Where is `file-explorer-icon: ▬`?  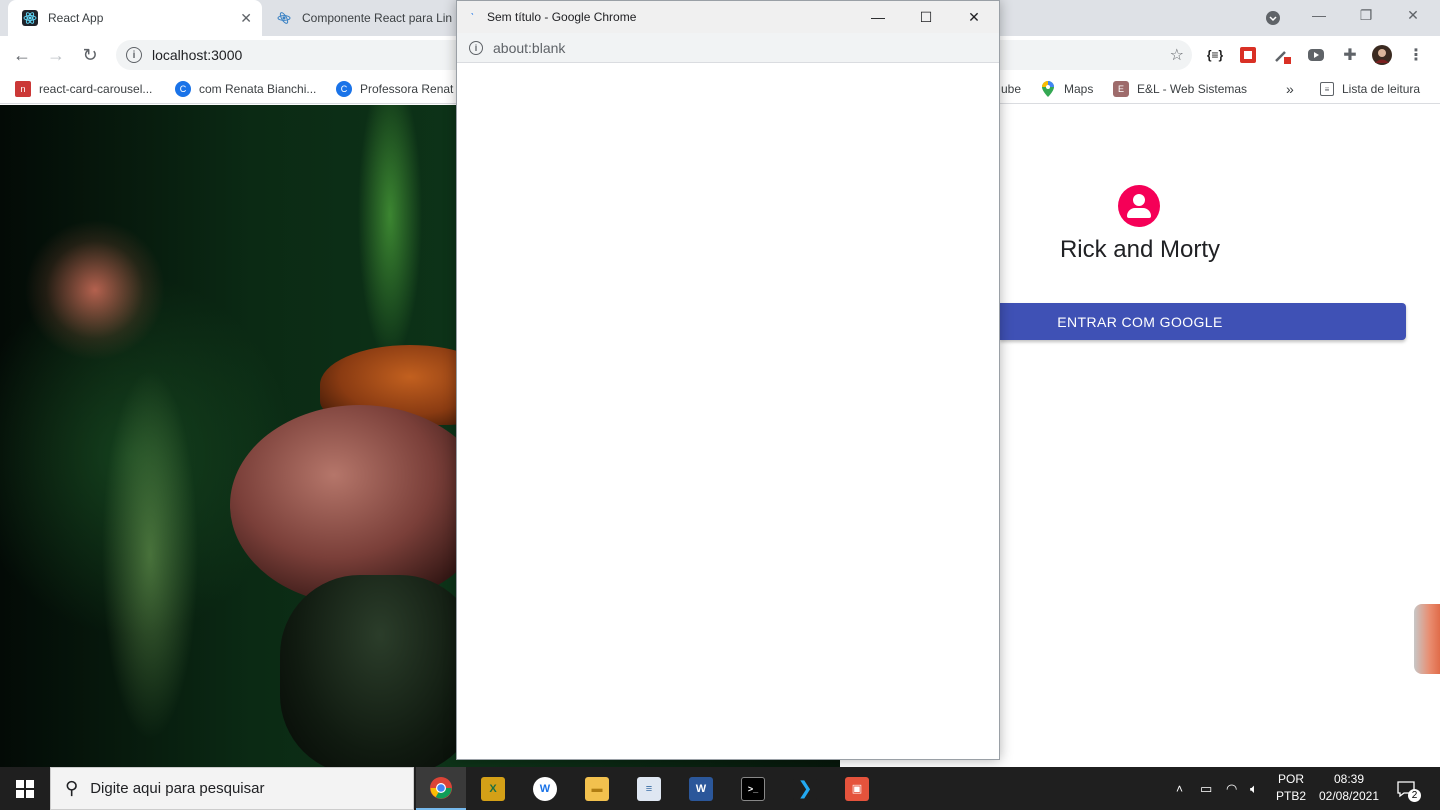
file-explorer-icon: ▬ is located at coordinates (597, 788).